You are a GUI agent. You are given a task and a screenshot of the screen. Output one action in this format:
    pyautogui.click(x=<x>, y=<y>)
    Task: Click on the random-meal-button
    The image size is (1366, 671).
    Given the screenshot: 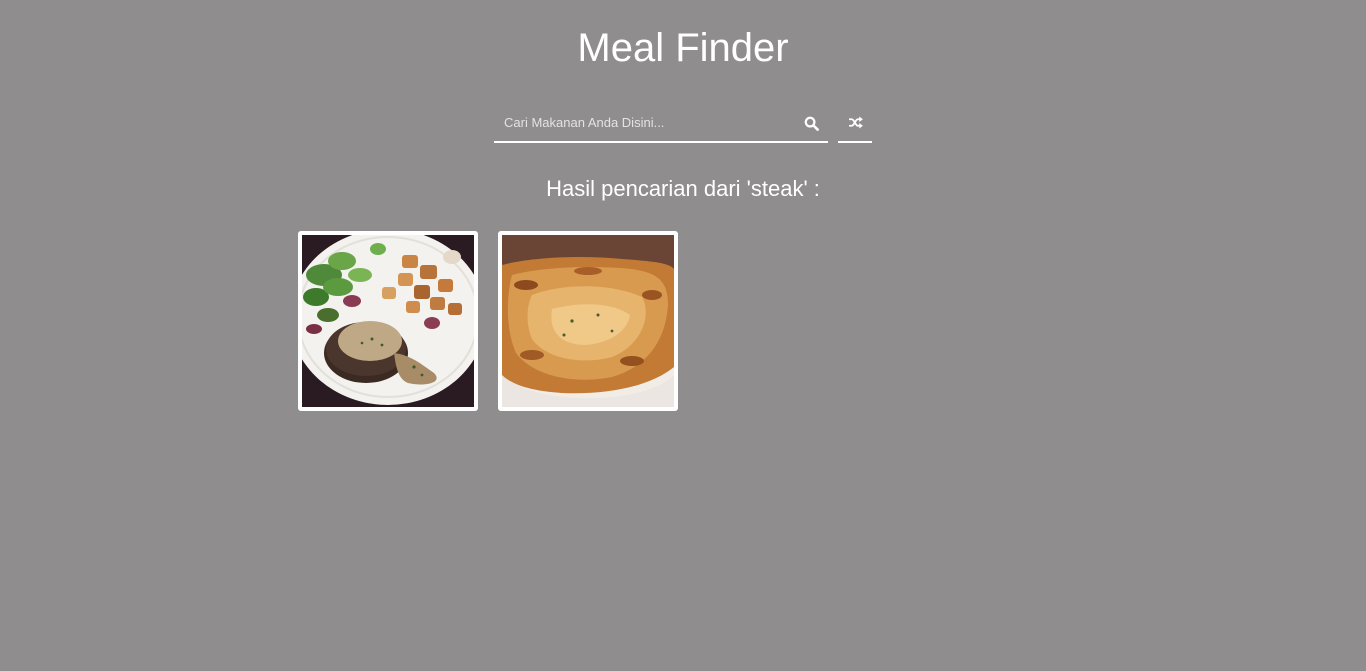 What is the action you would take?
    pyautogui.click(x=855, y=123)
    